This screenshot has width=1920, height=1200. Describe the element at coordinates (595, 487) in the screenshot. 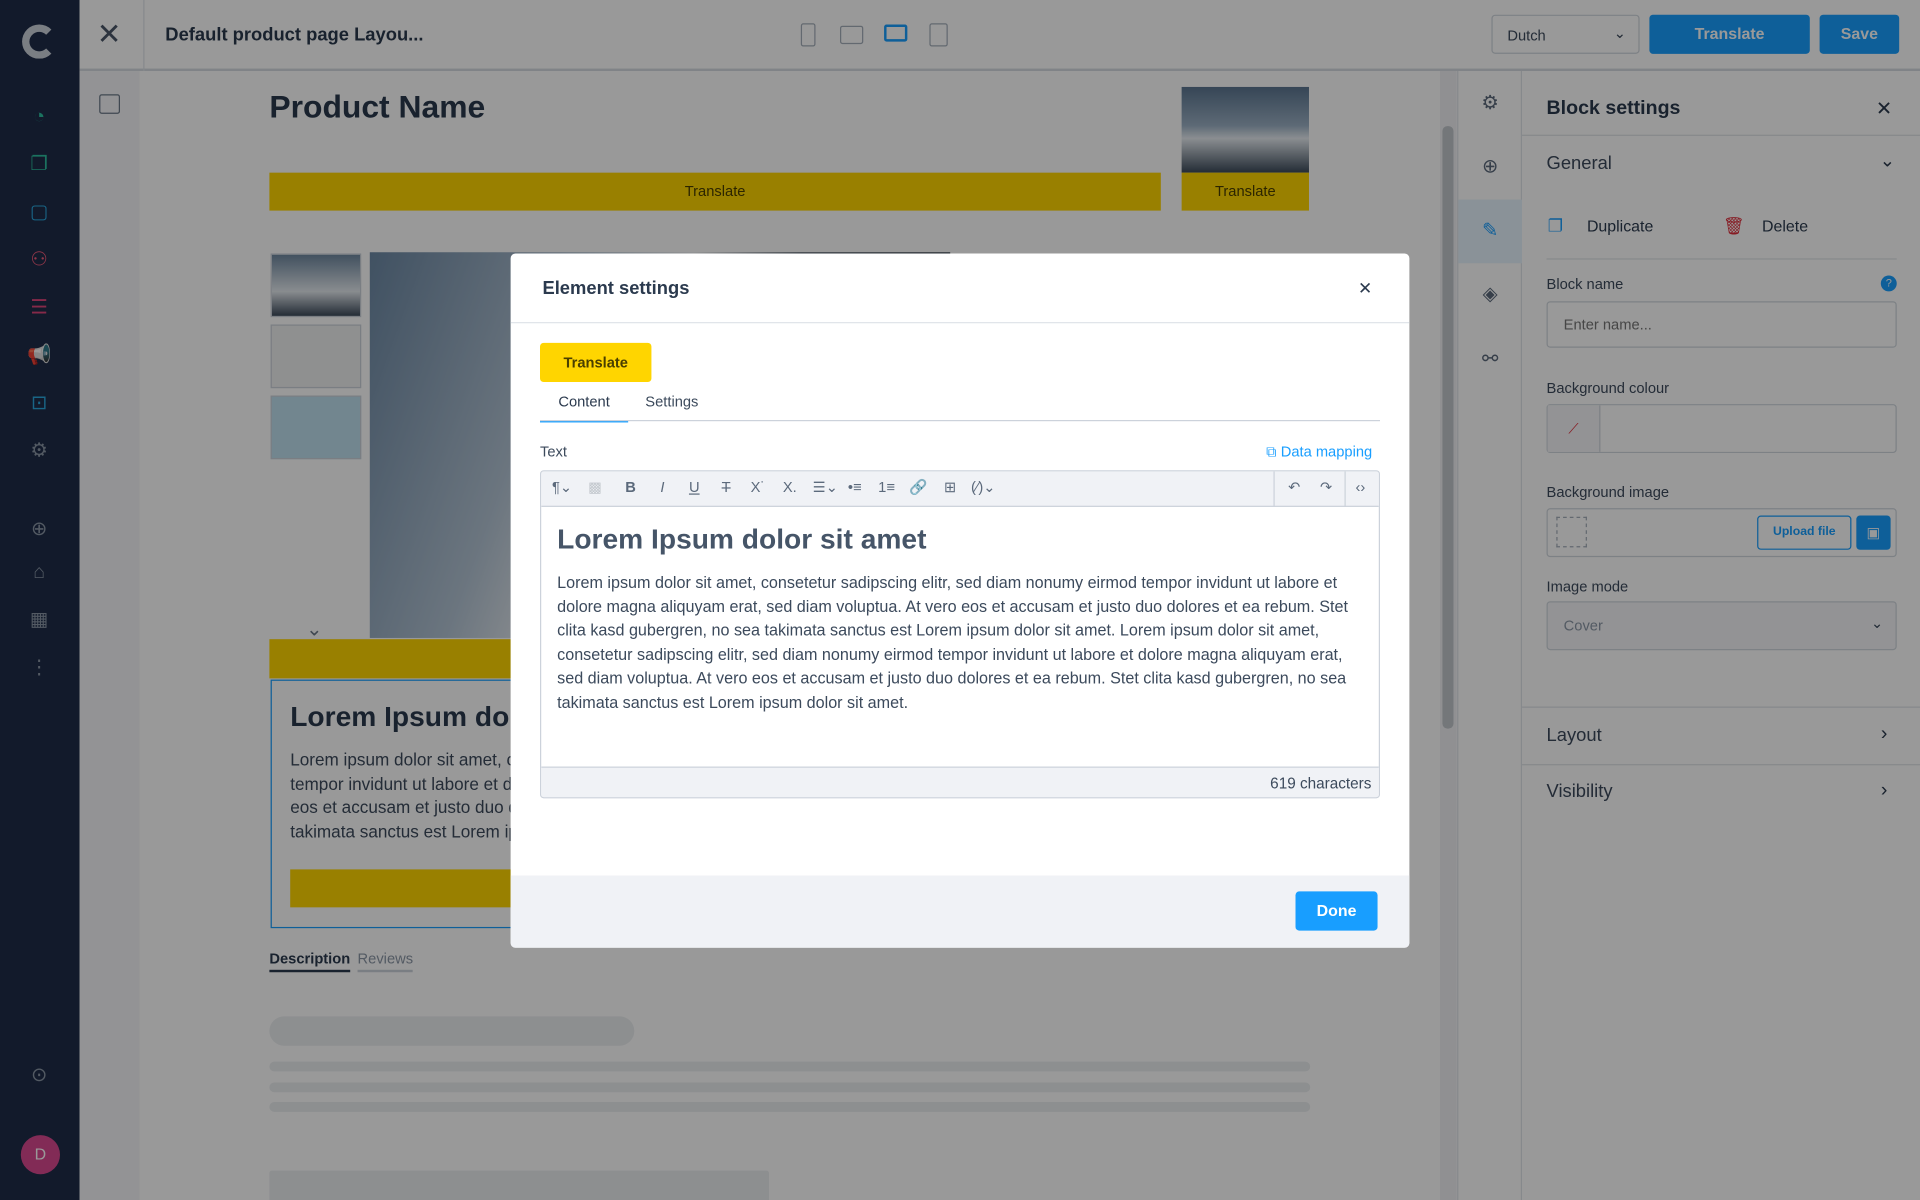

I see `clear-format-icon: ▩` at that location.